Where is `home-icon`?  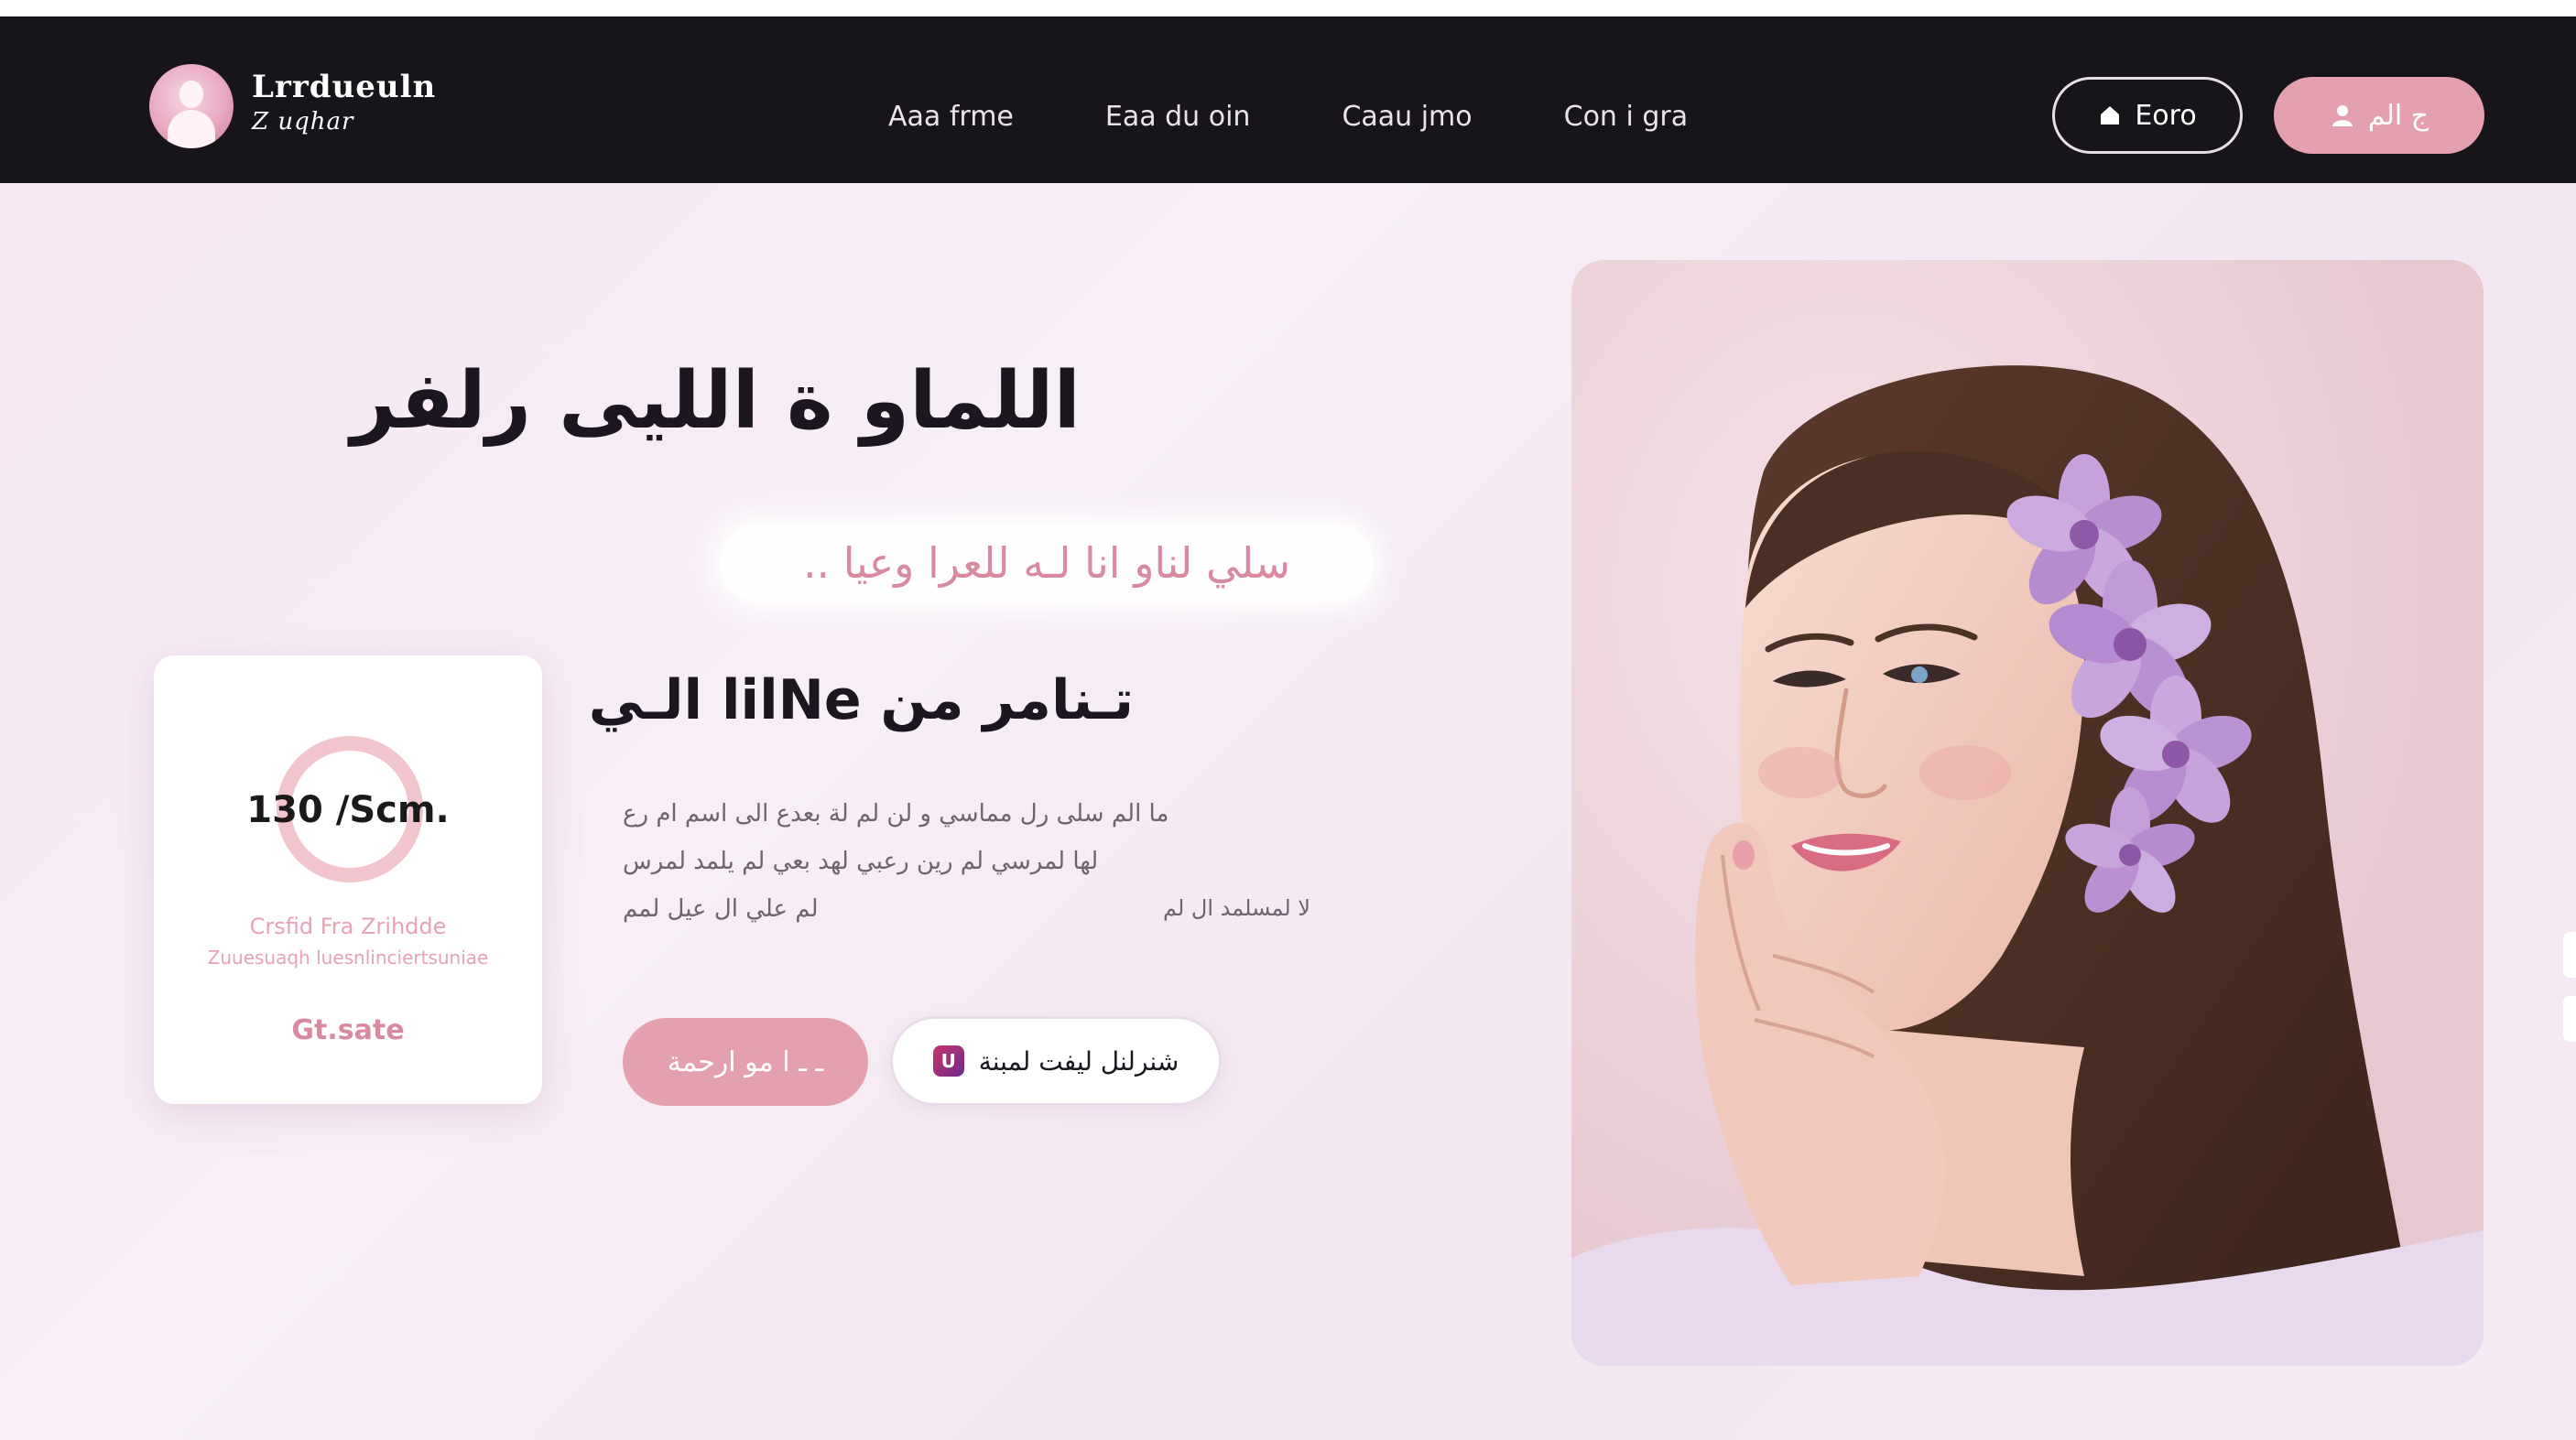
home-icon is located at coordinates (2110, 115).